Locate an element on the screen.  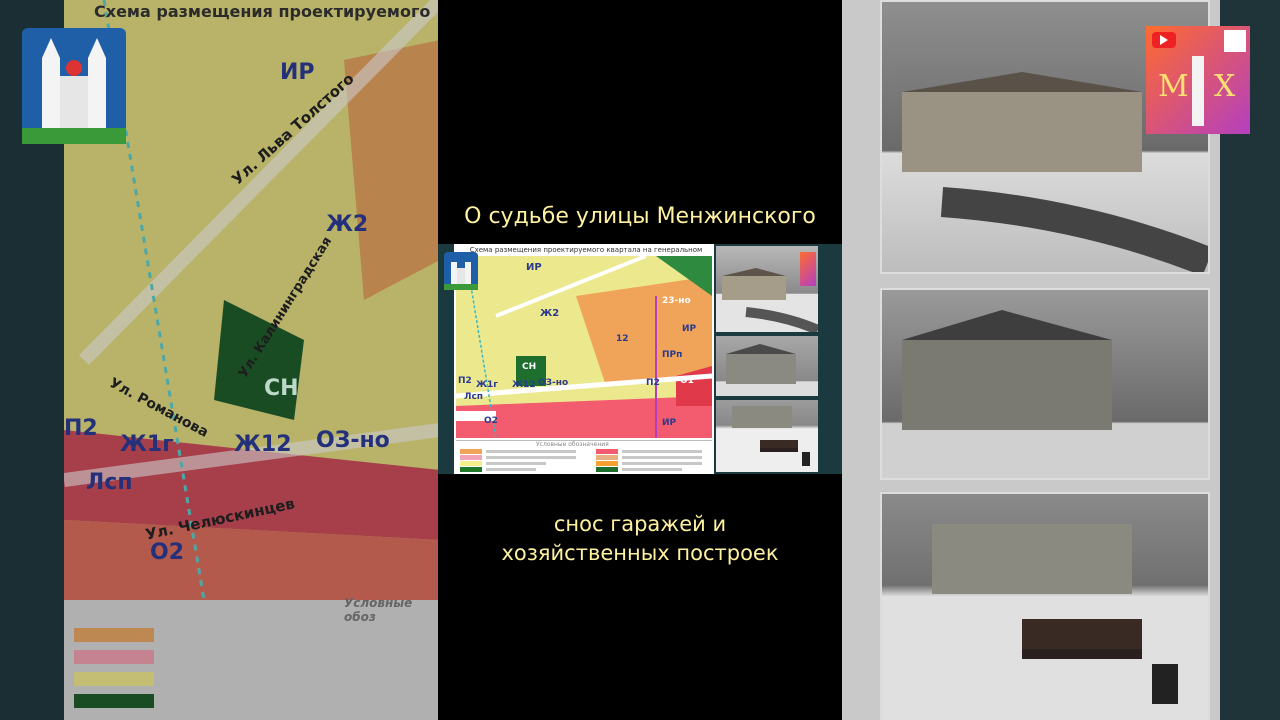
map-zone-zh1g: Ж1г is located at coordinates (487, 385).